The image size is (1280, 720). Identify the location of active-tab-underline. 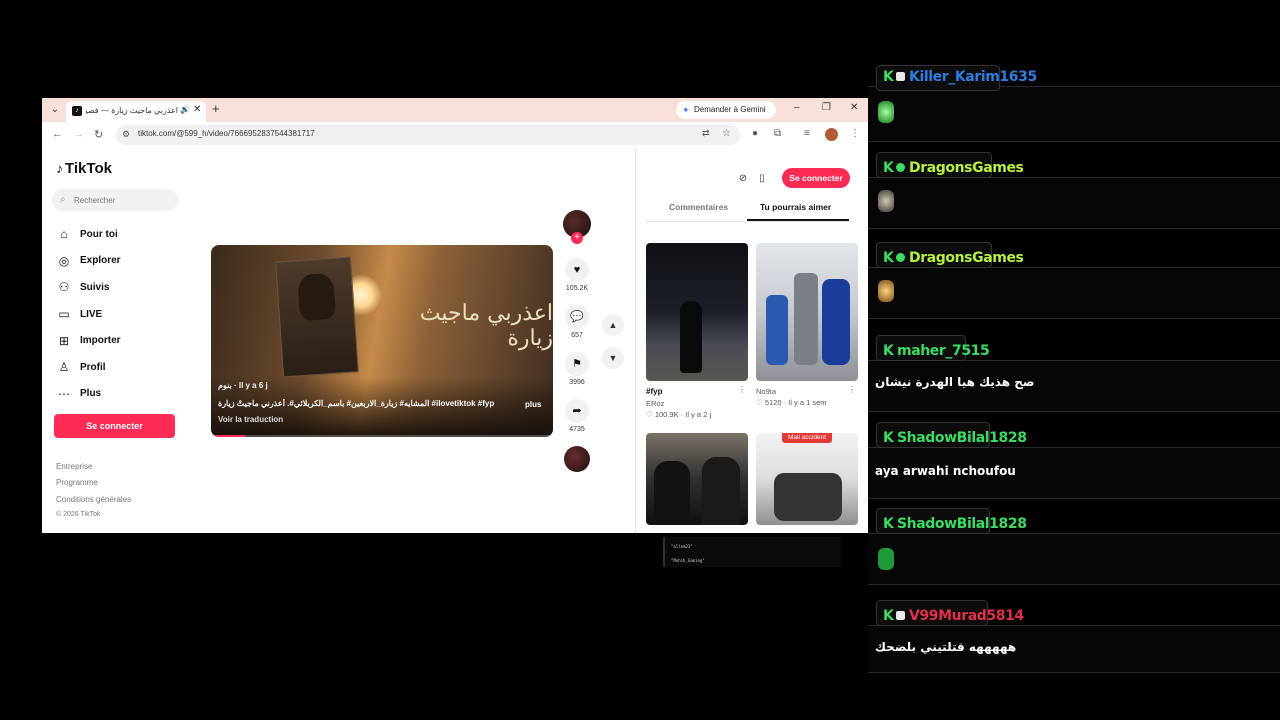
(798, 220).